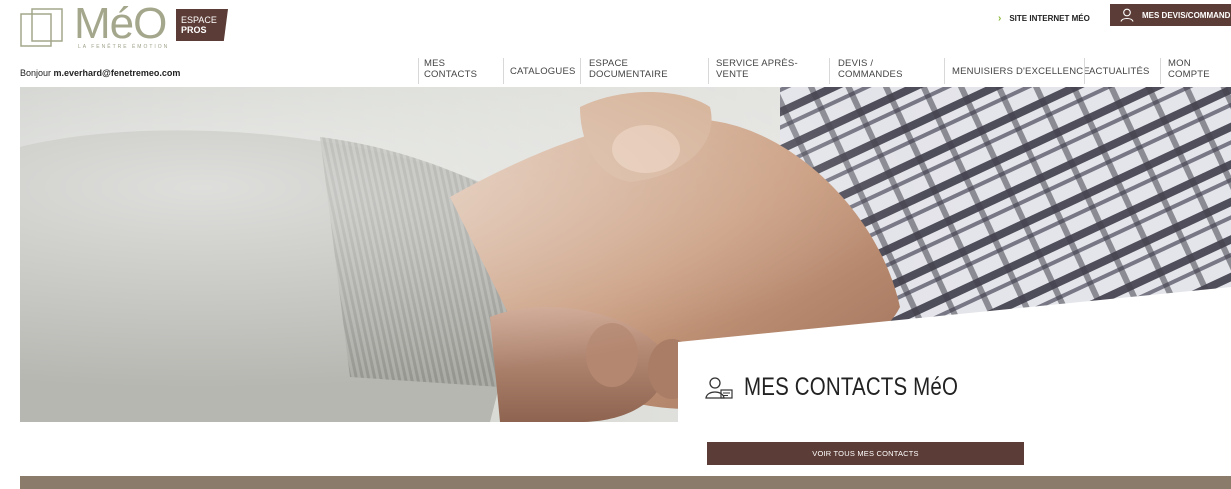 This screenshot has width=1231, height=489. Describe the element at coordinates (37, 73) in the screenshot. I see `greeting-prefix: Bonjour` at that location.